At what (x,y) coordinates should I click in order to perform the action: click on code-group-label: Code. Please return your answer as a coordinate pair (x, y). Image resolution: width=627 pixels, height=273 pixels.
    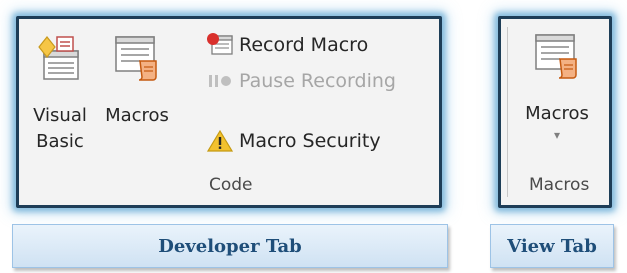
    Looking at the image, I should click on (231, 185).